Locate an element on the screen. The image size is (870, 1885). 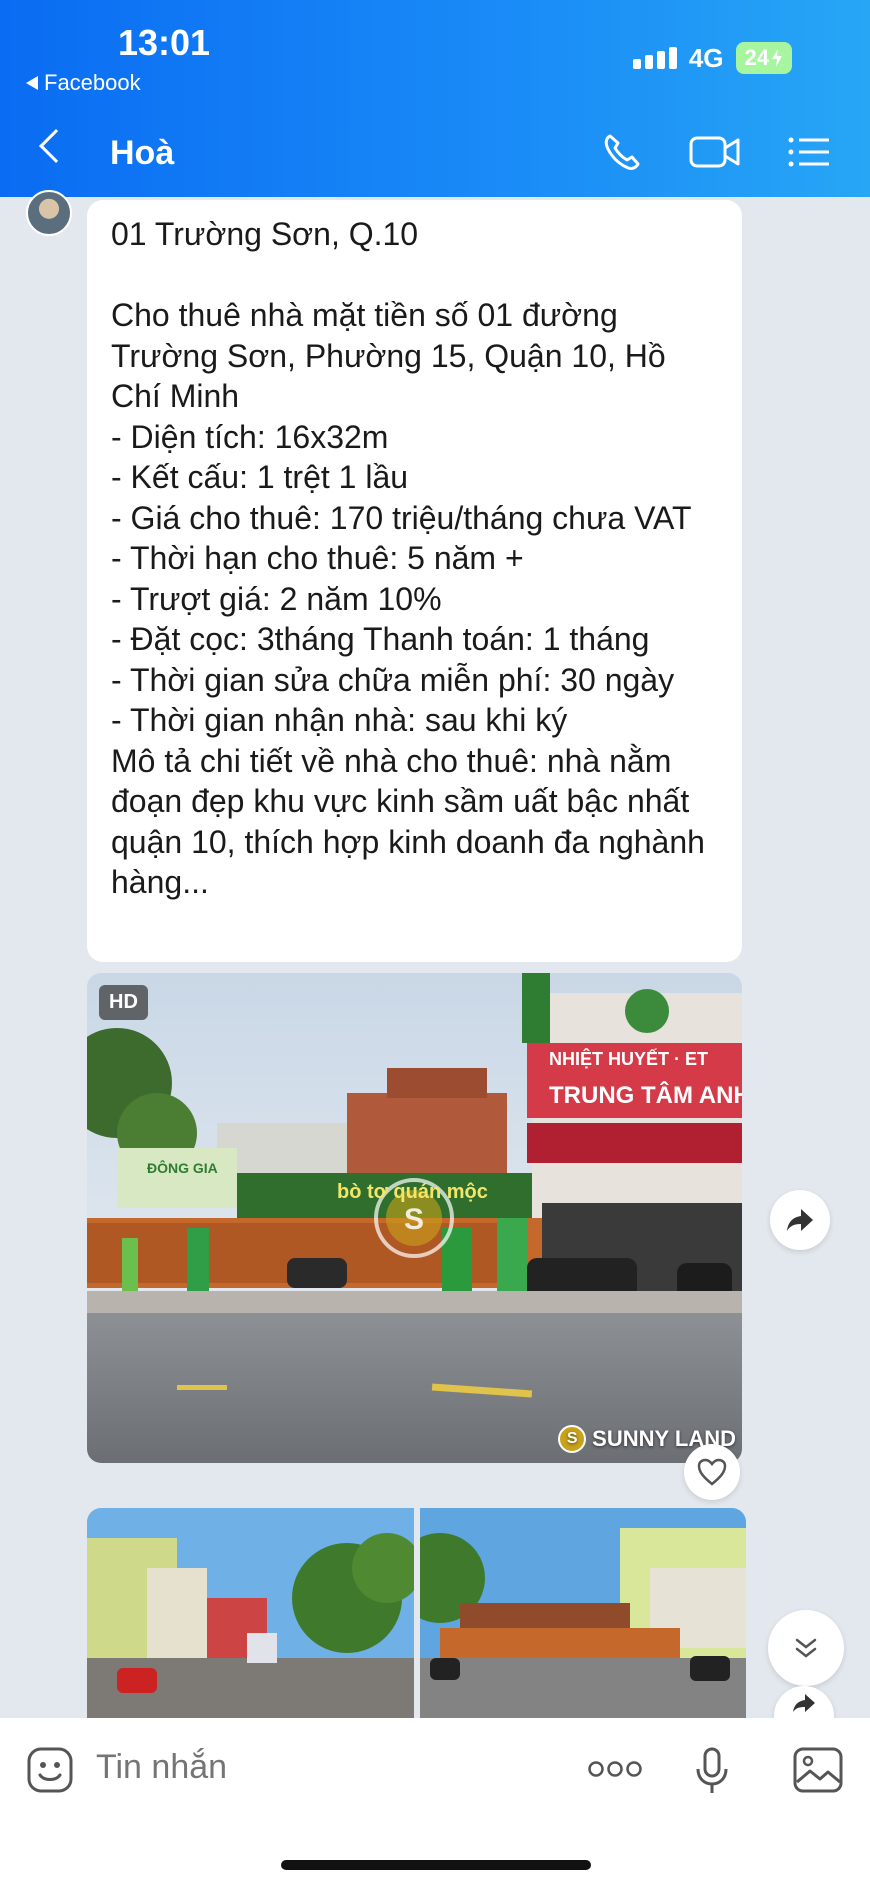
status-time: 13:01 is located at coordinates (164, 42).